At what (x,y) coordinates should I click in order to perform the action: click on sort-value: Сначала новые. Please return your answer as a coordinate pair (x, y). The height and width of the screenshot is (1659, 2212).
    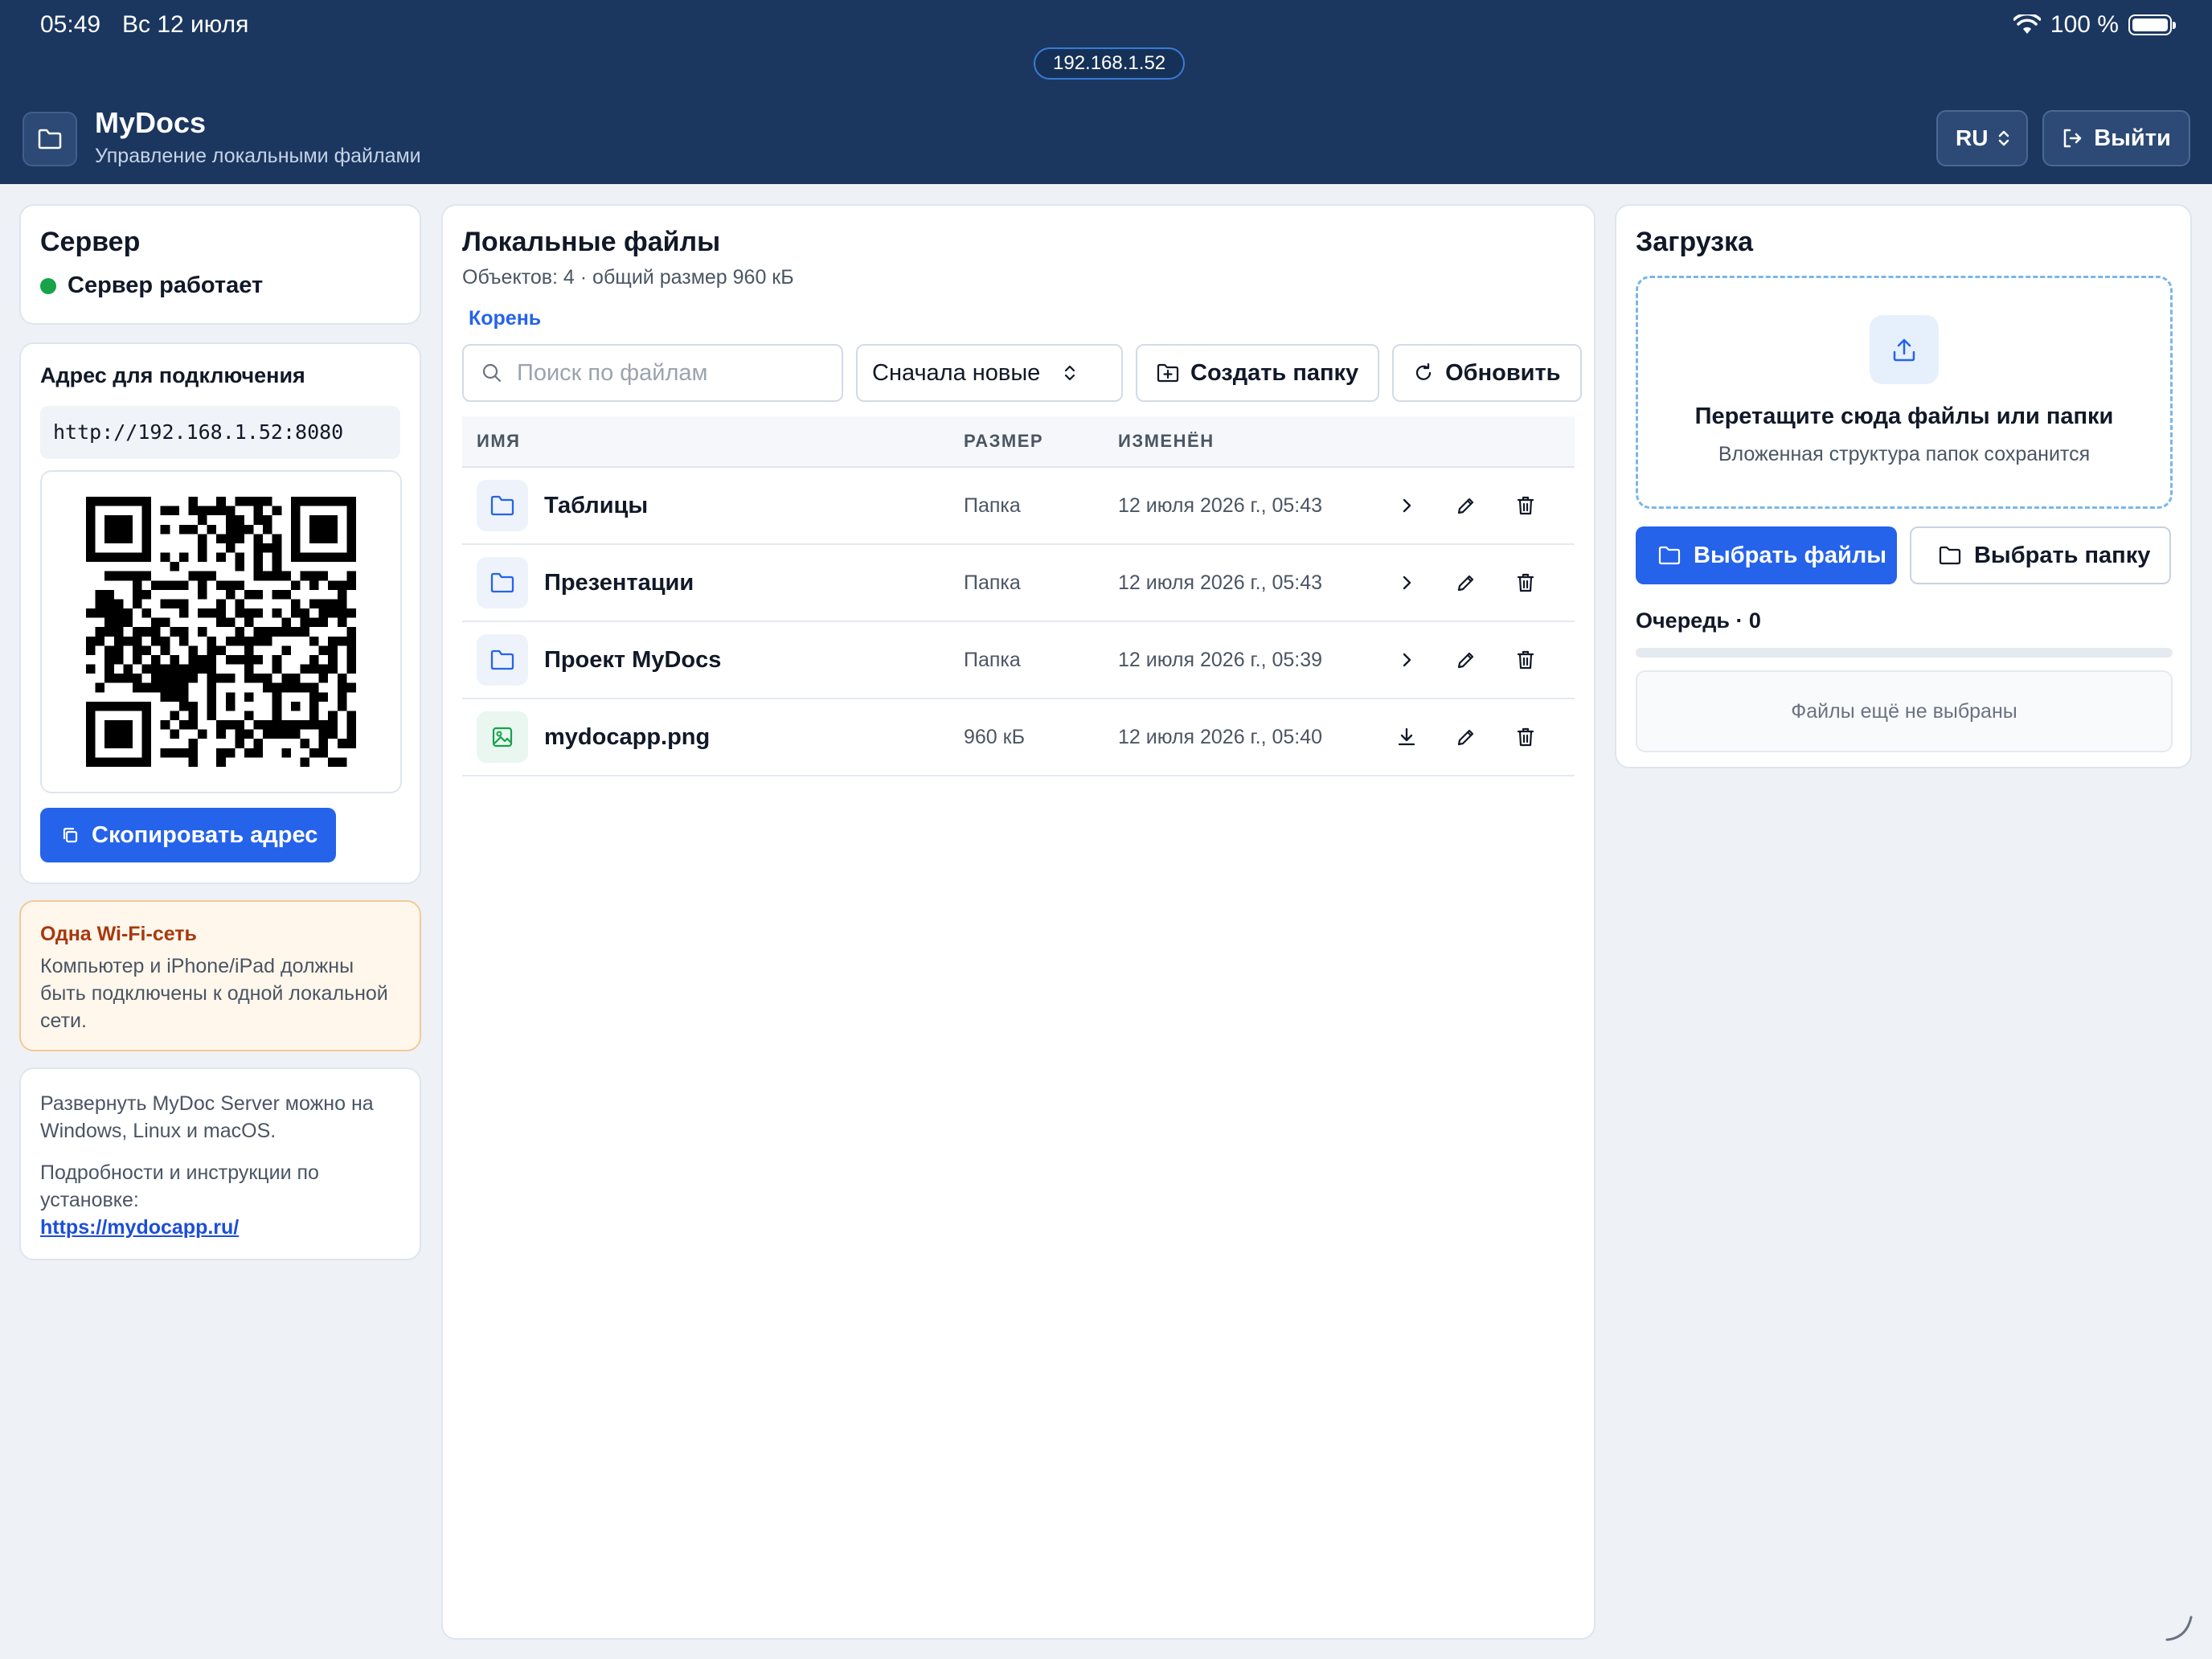
    Looking at the image, I should click on (956, 372).